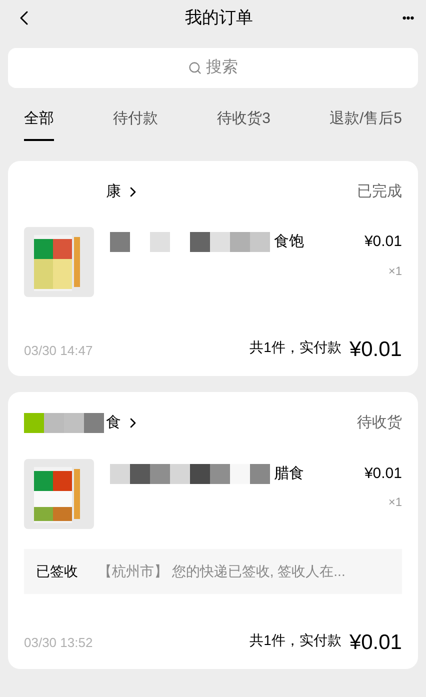 The width and height of the screenshot is (426, 697). I want to click on order-status: 待收货, so click(379, 423).